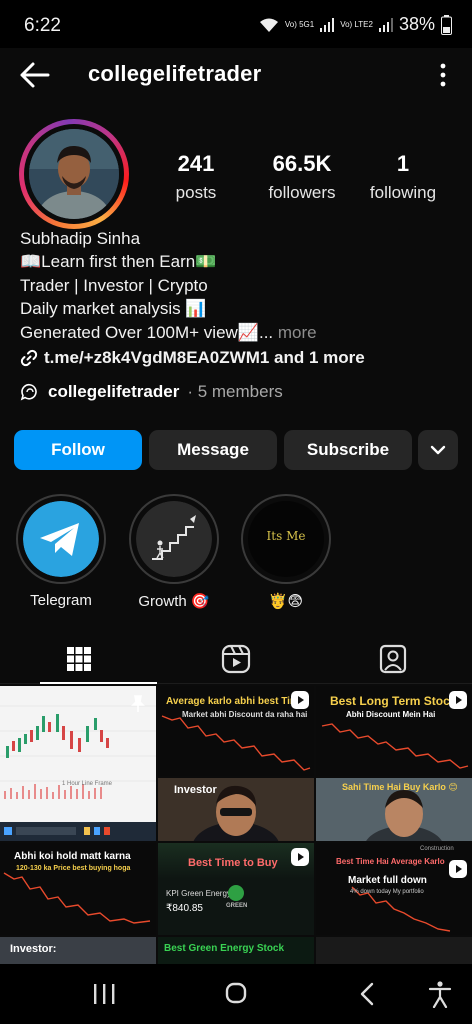 Image resolution: width=472 pixels, height=1024 pixels. I want to click on tab-reels, so click(235, 659).